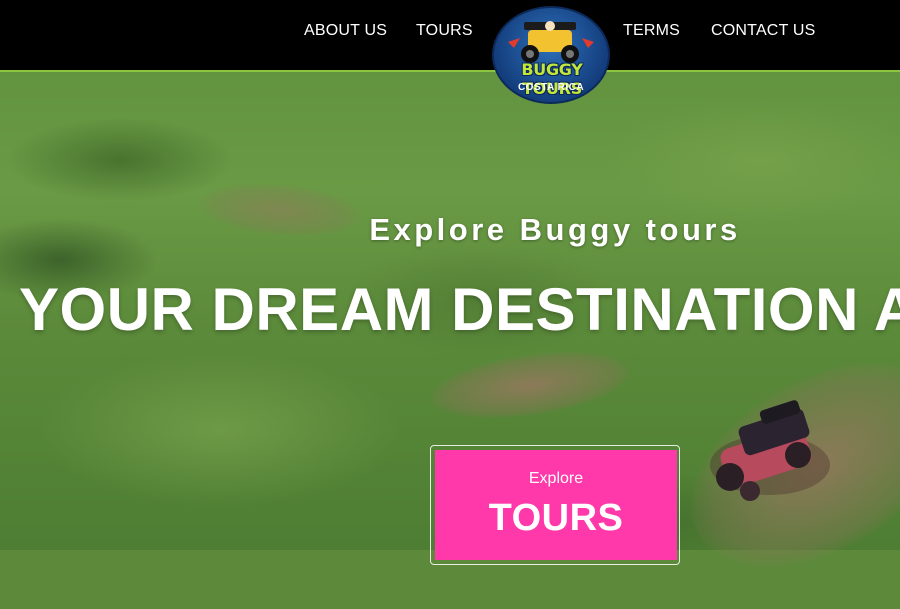  I want to click on explore-tours-button: Explore TOURS, so click(556, 505).